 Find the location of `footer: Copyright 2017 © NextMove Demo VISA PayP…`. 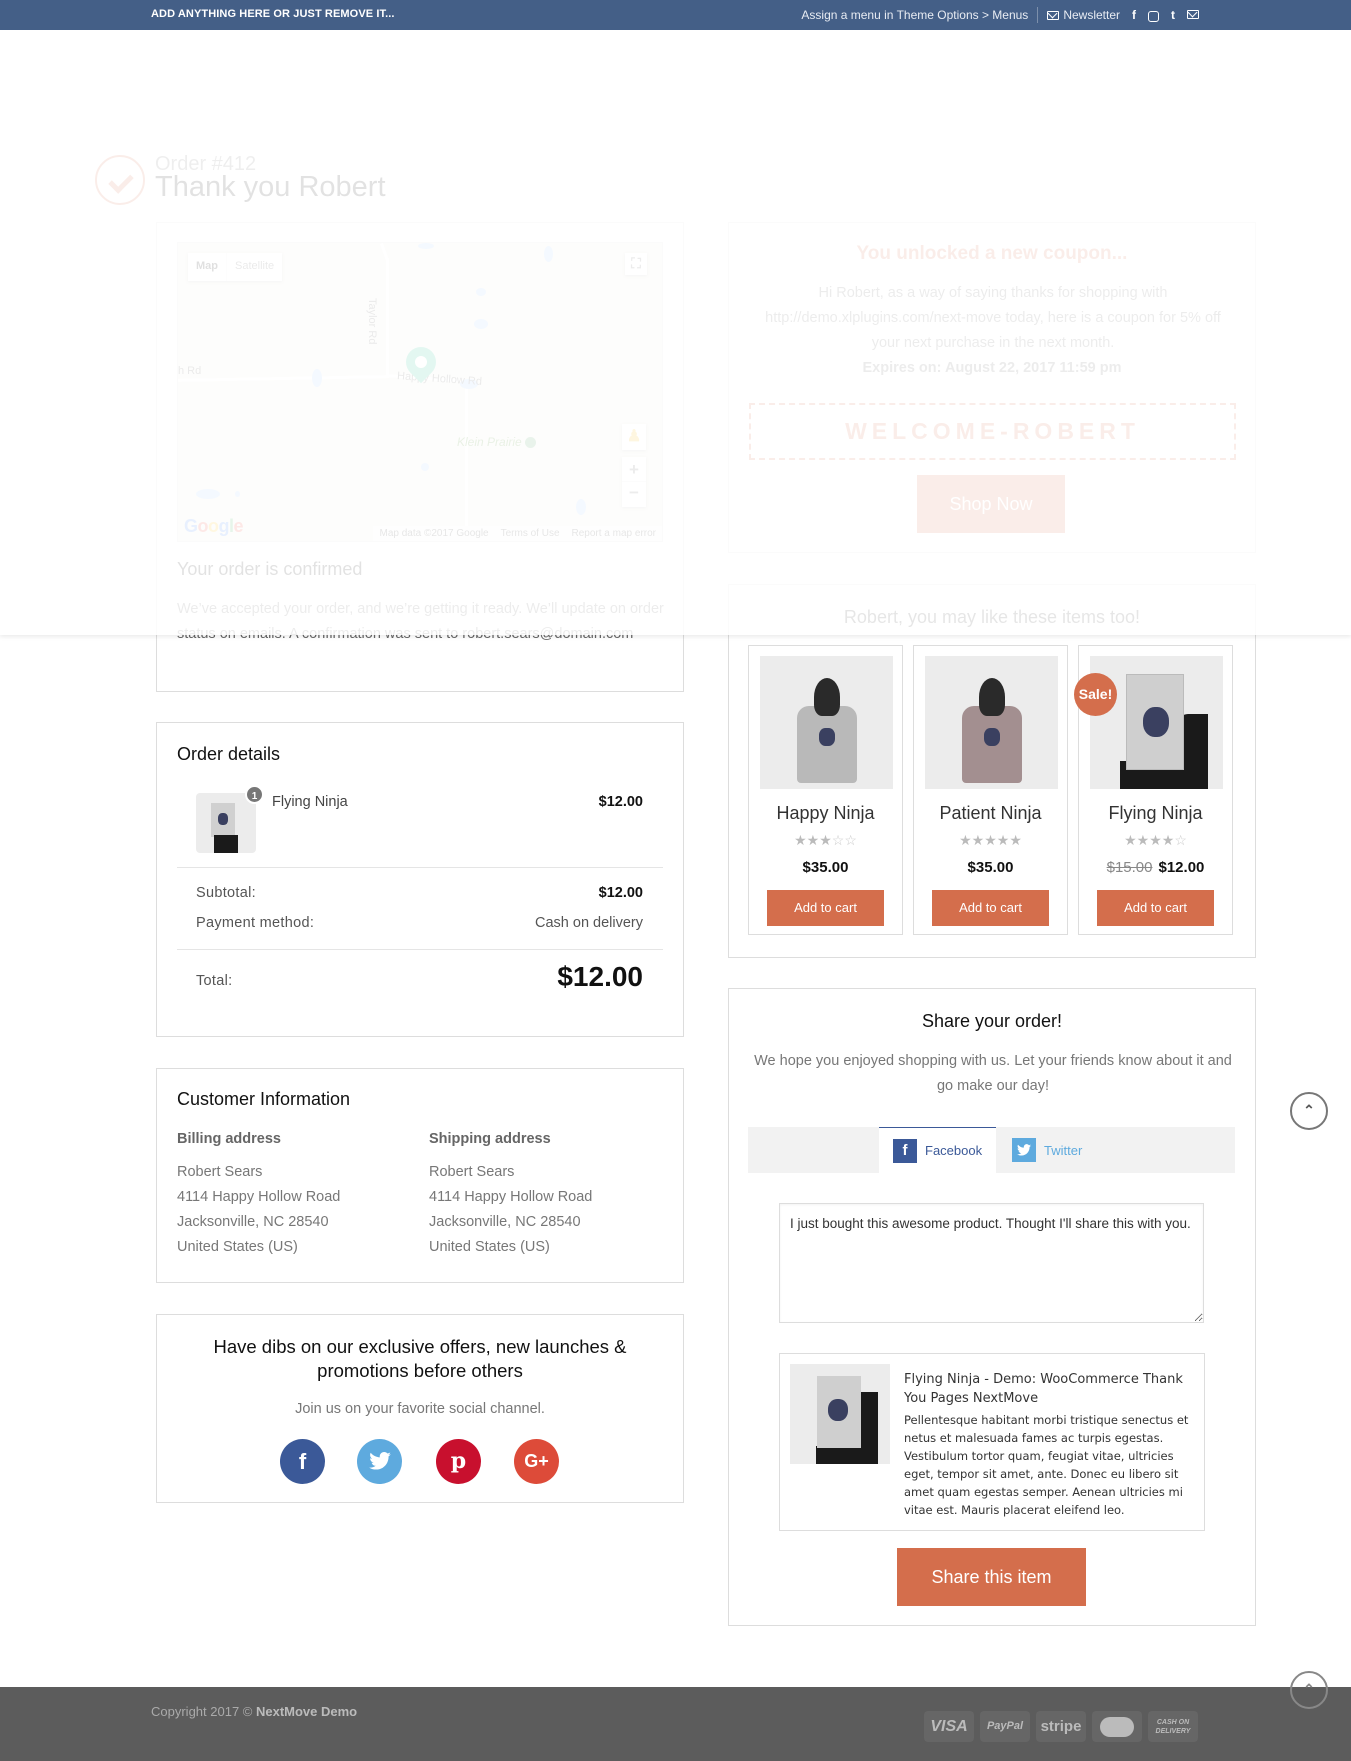

footer: Copyright 2017 © NextMove Demo VISA PayP… is located at coordinates (675, 1716).